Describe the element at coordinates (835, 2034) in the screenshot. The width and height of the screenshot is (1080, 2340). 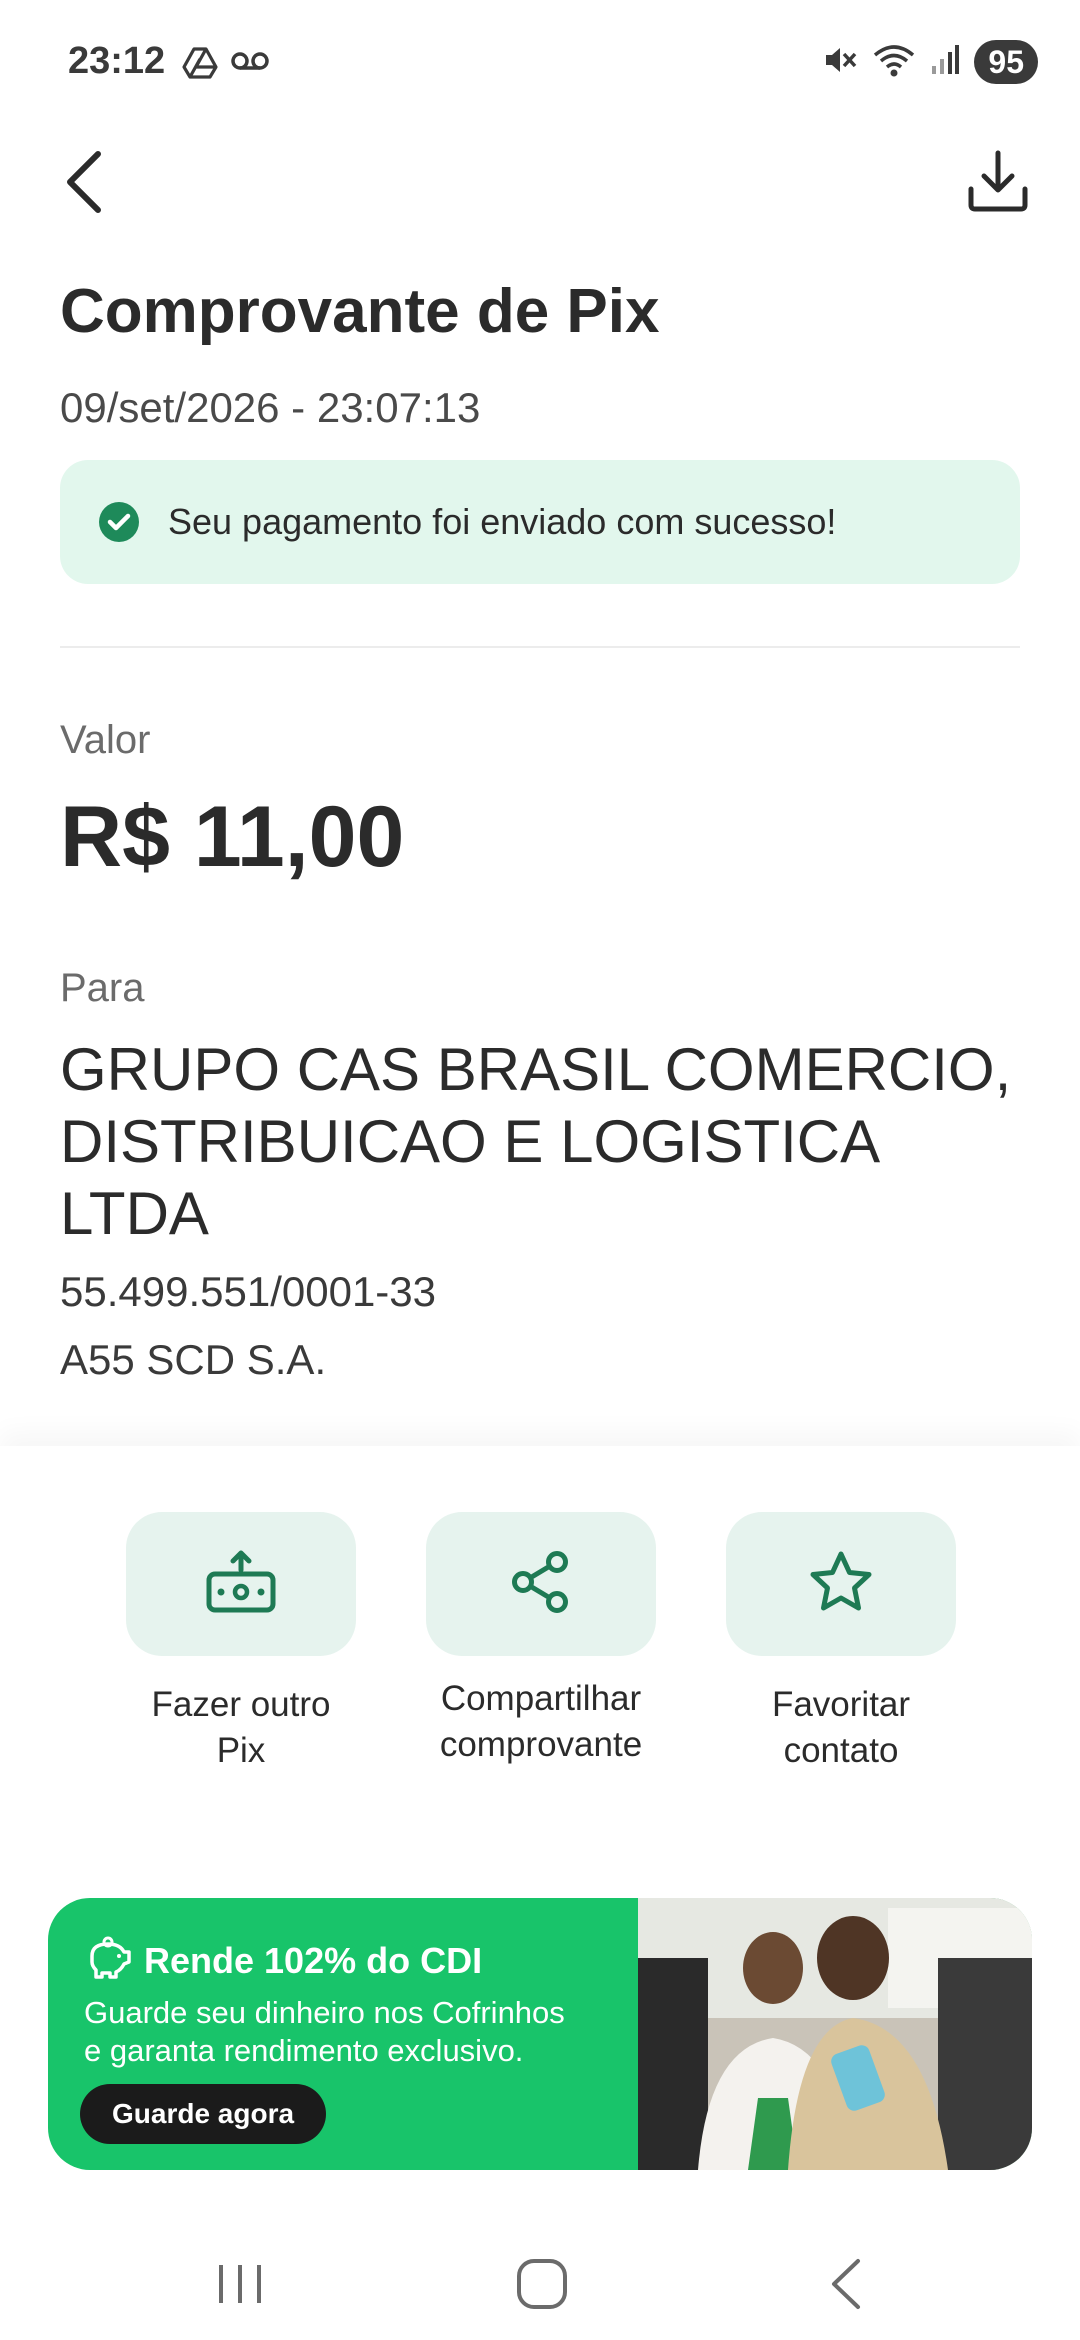
I see `promo-photo` at that location.